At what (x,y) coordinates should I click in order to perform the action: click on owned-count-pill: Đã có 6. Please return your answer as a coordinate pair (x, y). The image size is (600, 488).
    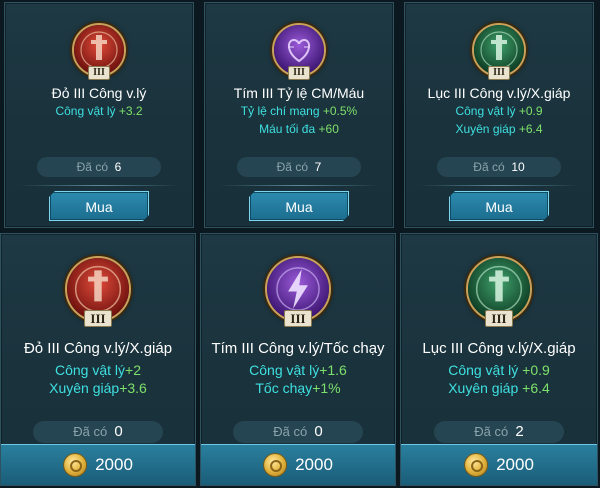
    Looking at the image, I should click on (99, 167).